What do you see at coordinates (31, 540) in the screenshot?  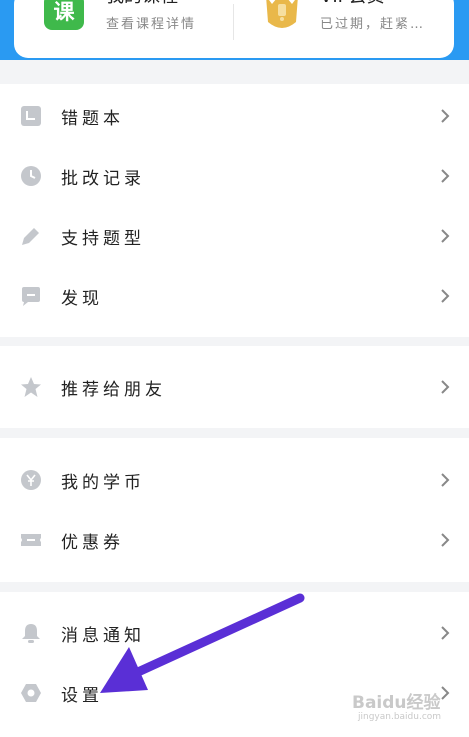 I see `ticket-icon` at bounding box center [31, 540].